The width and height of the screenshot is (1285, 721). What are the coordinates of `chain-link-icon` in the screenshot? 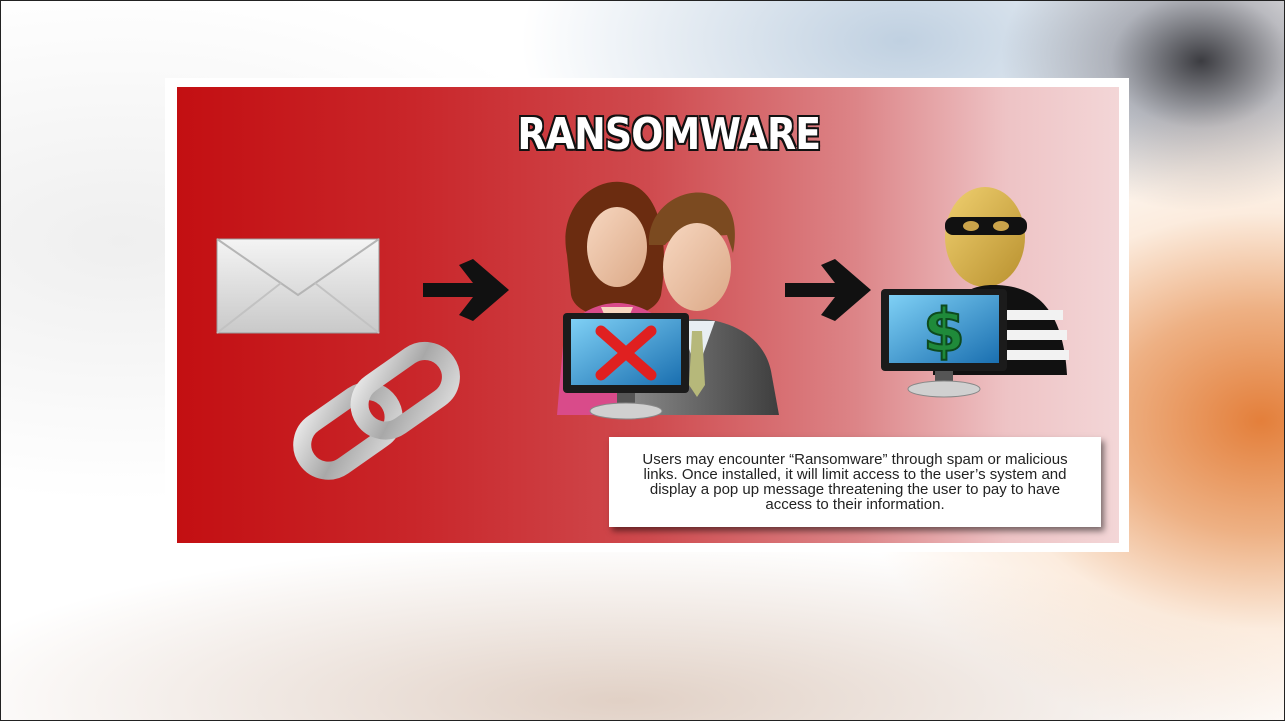 It's located at (376, 410).